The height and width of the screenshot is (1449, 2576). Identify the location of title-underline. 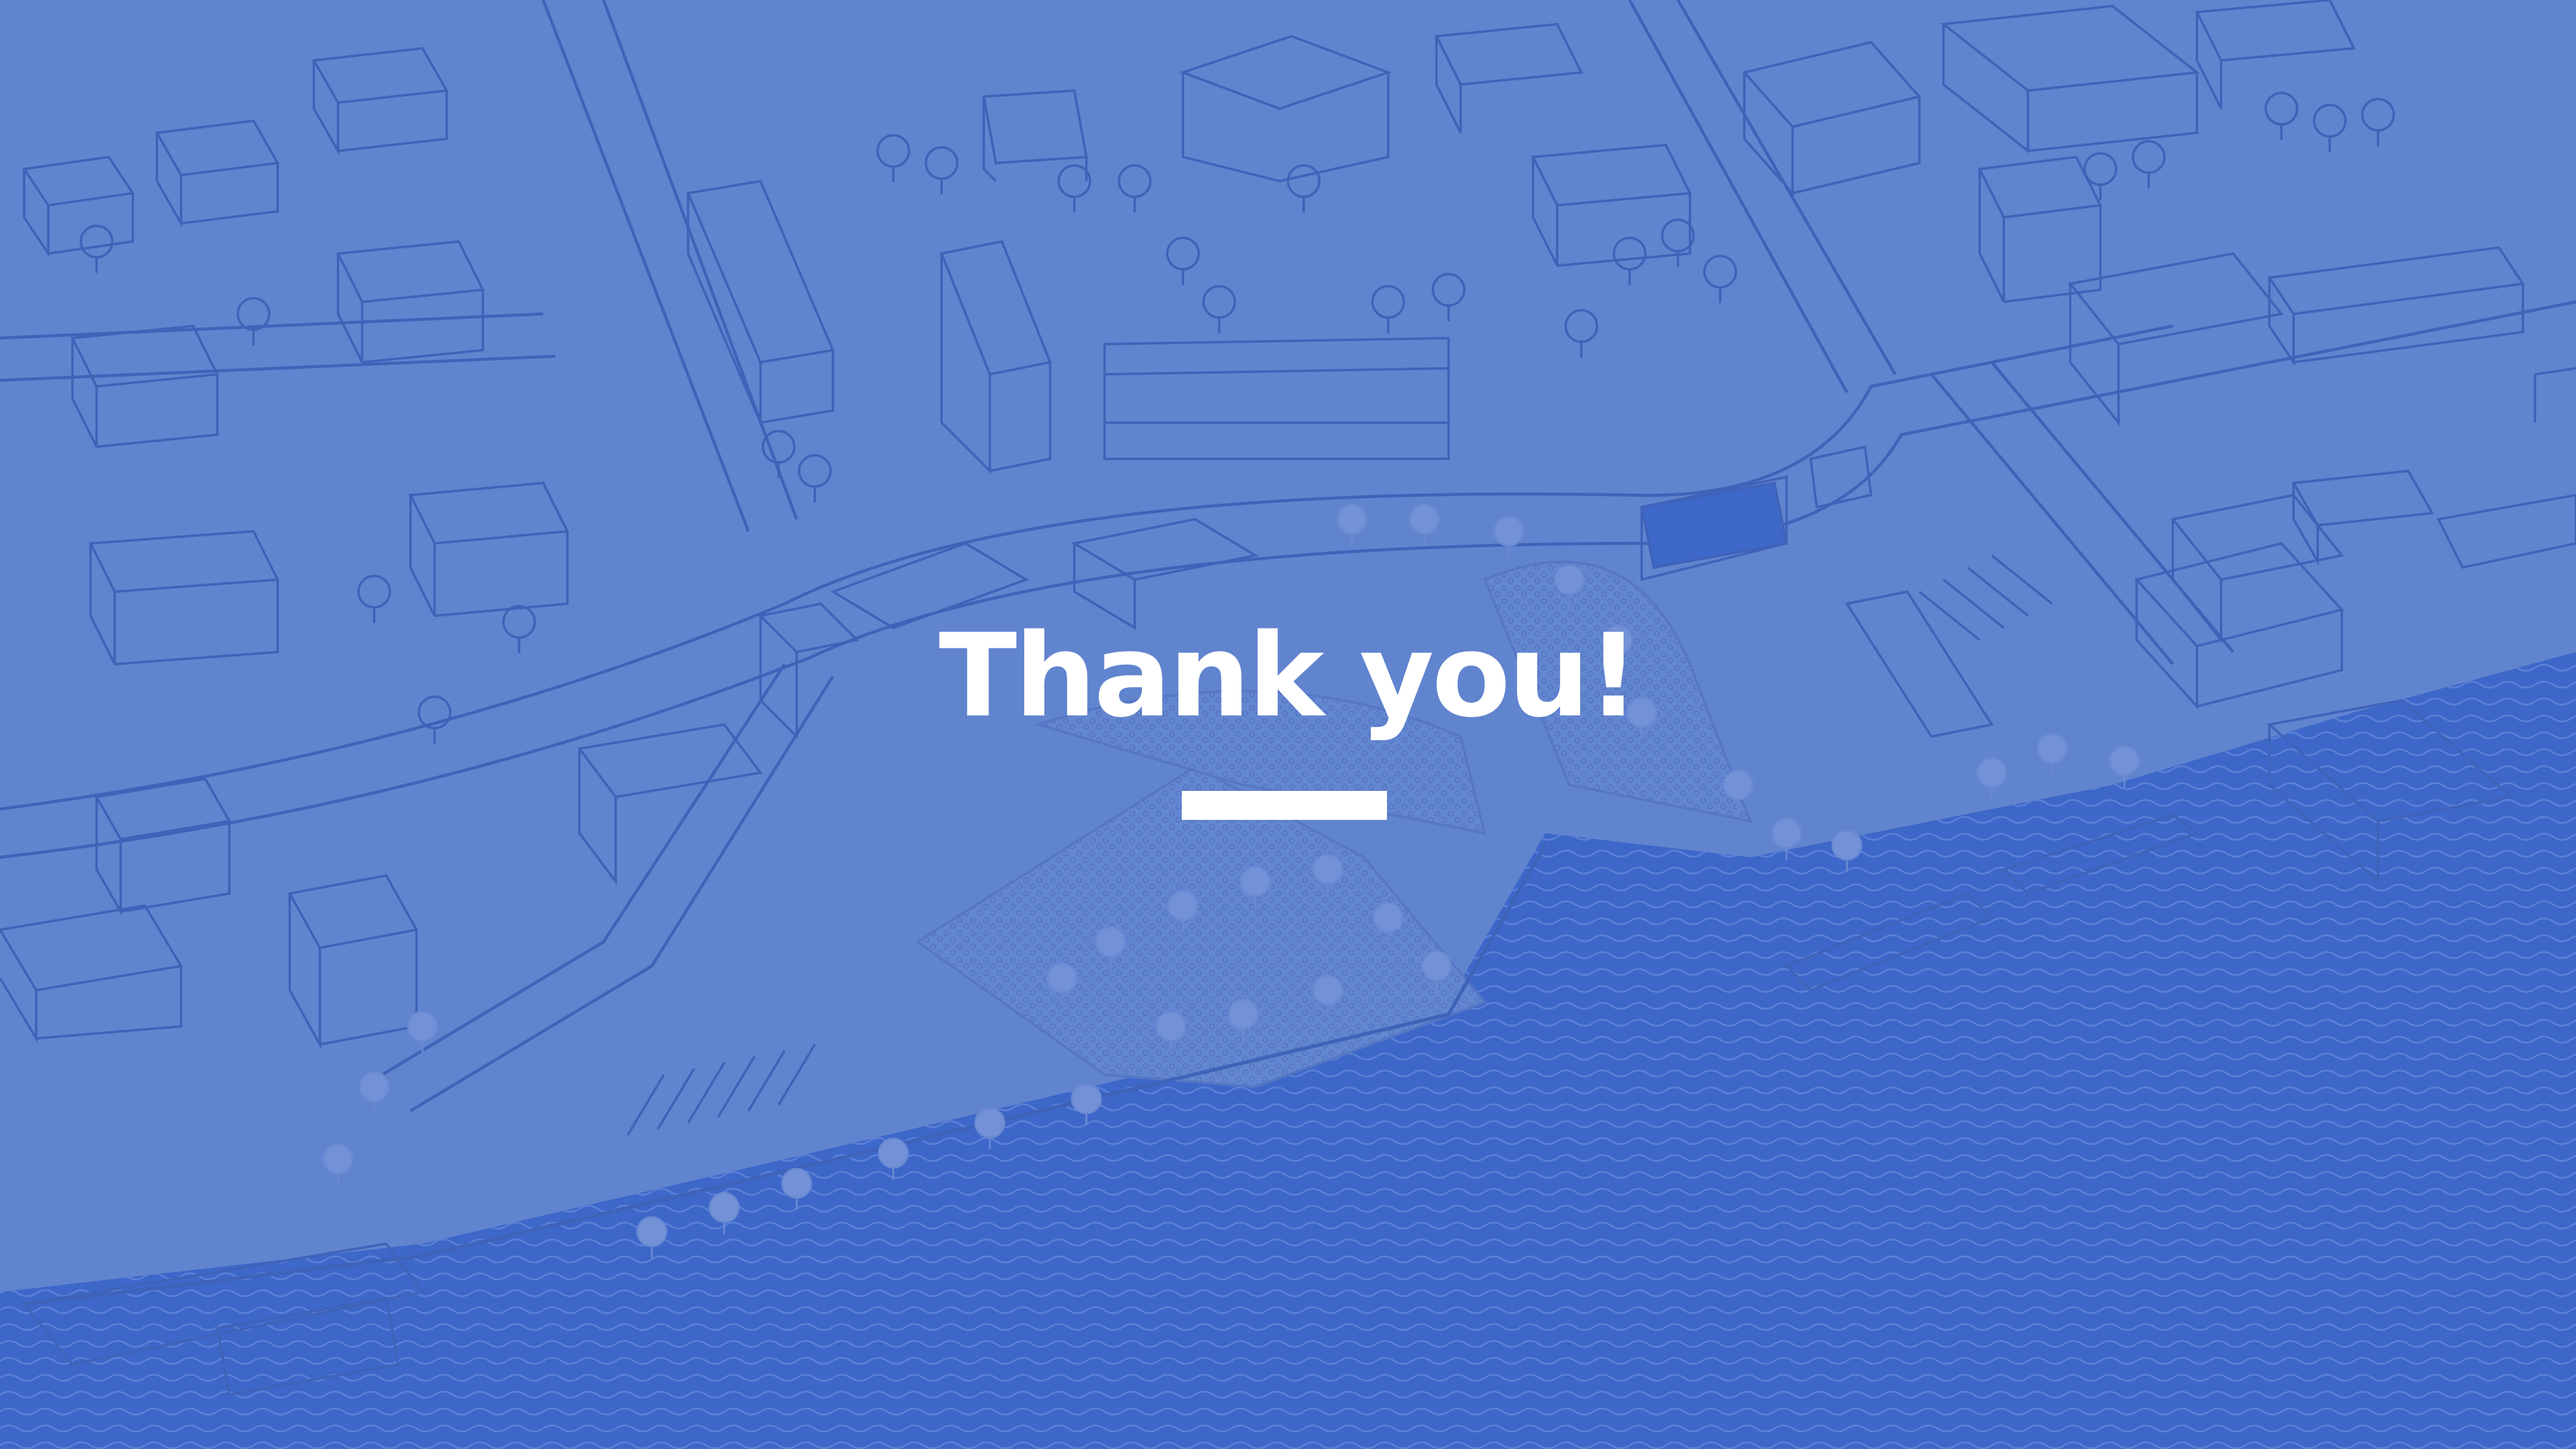
(1284, 805).